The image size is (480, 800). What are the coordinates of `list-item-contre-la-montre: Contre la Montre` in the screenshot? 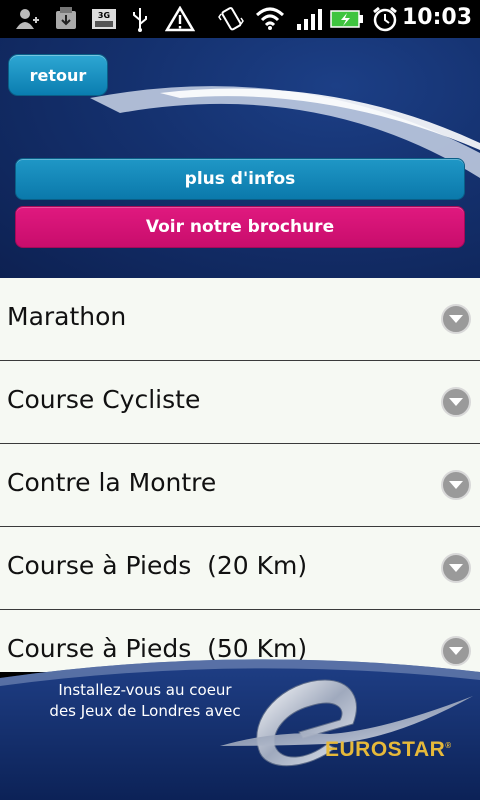 It's located at (240, 485).